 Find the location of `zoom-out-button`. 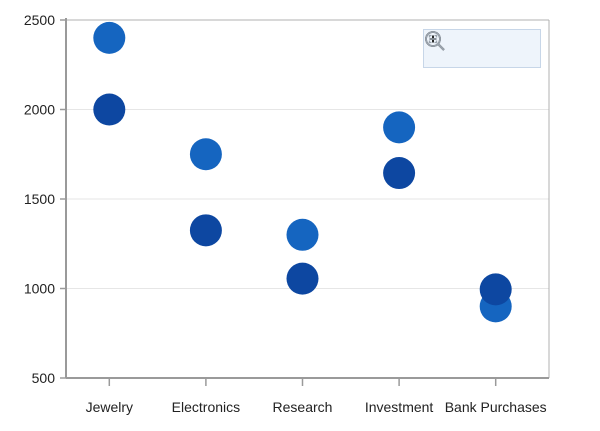

zoom-out-button is located at coordinates (460, 46).